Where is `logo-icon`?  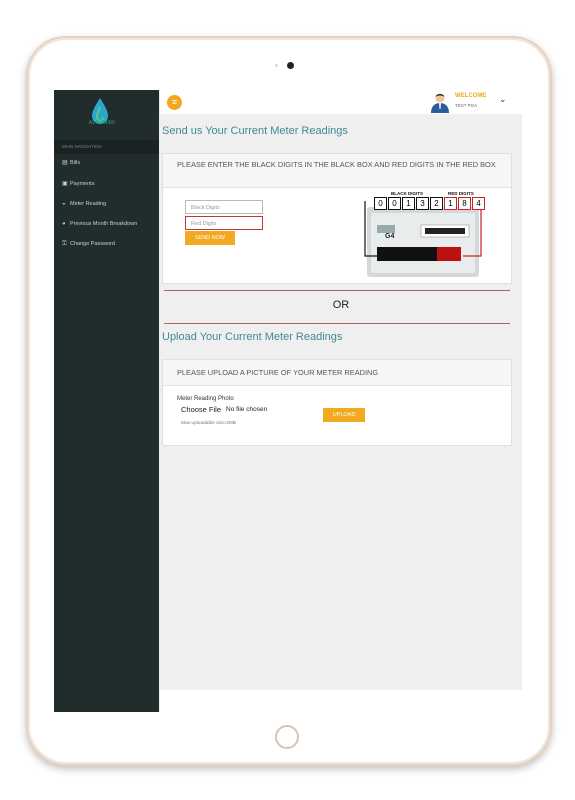
logo-icon is located at coordinates (100, 116).